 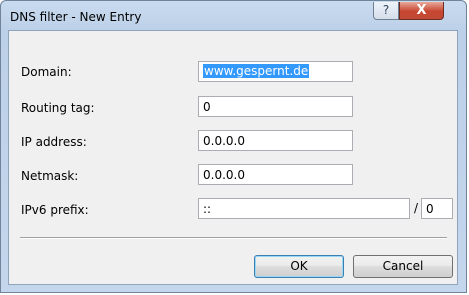 I want to click on title-bar: DNS filter - New Entry ? X, so click(x=233, y=16).